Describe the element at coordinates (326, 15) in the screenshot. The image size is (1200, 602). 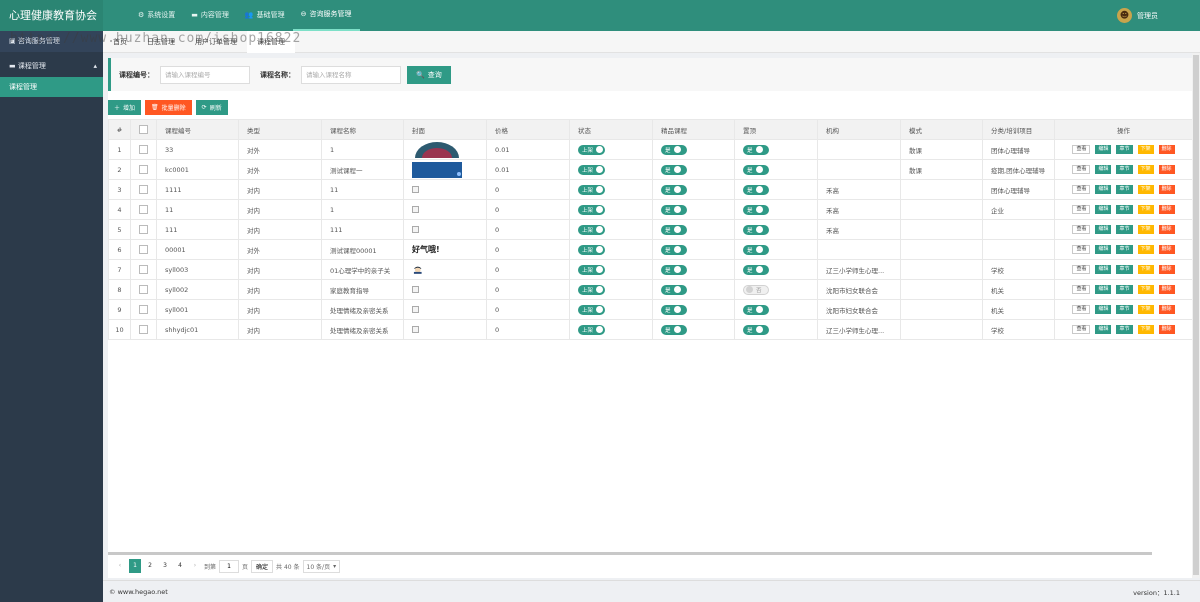
I see `topnav-item-3: ⊖ 咨询服务管理` at that location.